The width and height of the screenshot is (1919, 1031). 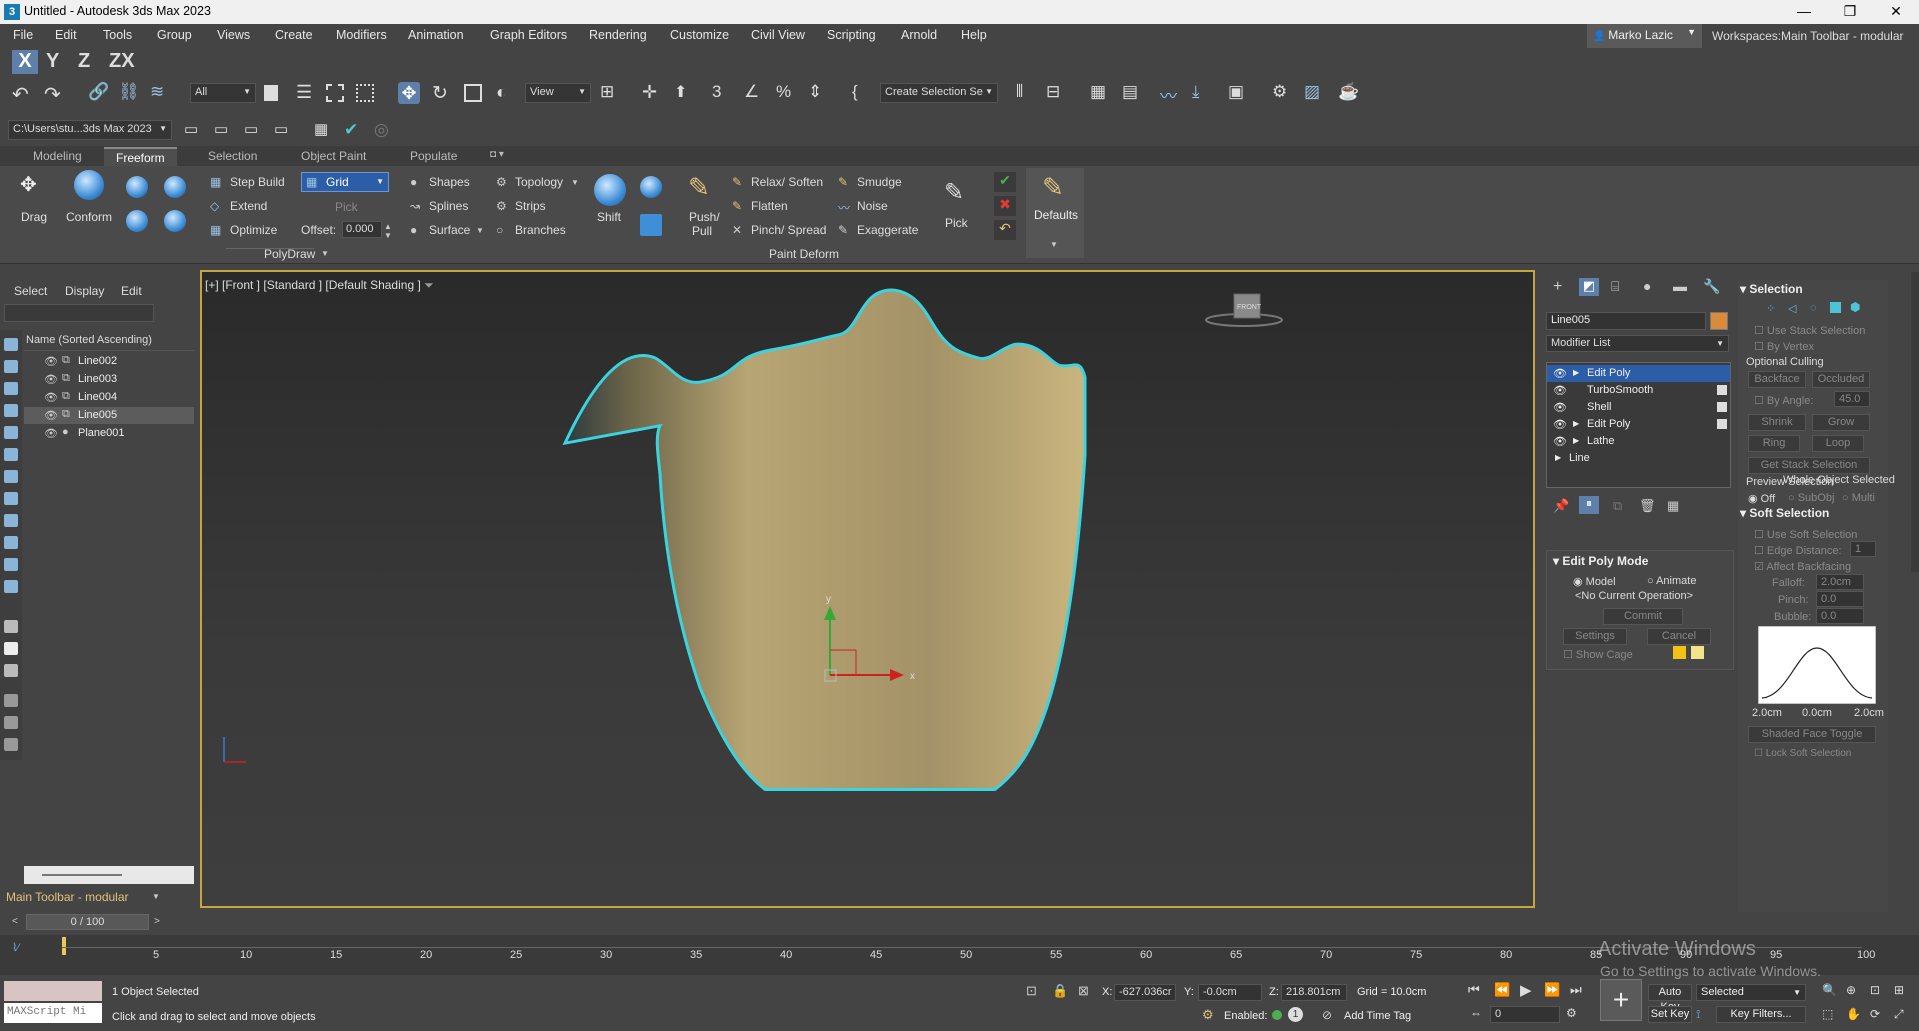 I want to click on menu-customize: Customize, so click(x=699, y=35).